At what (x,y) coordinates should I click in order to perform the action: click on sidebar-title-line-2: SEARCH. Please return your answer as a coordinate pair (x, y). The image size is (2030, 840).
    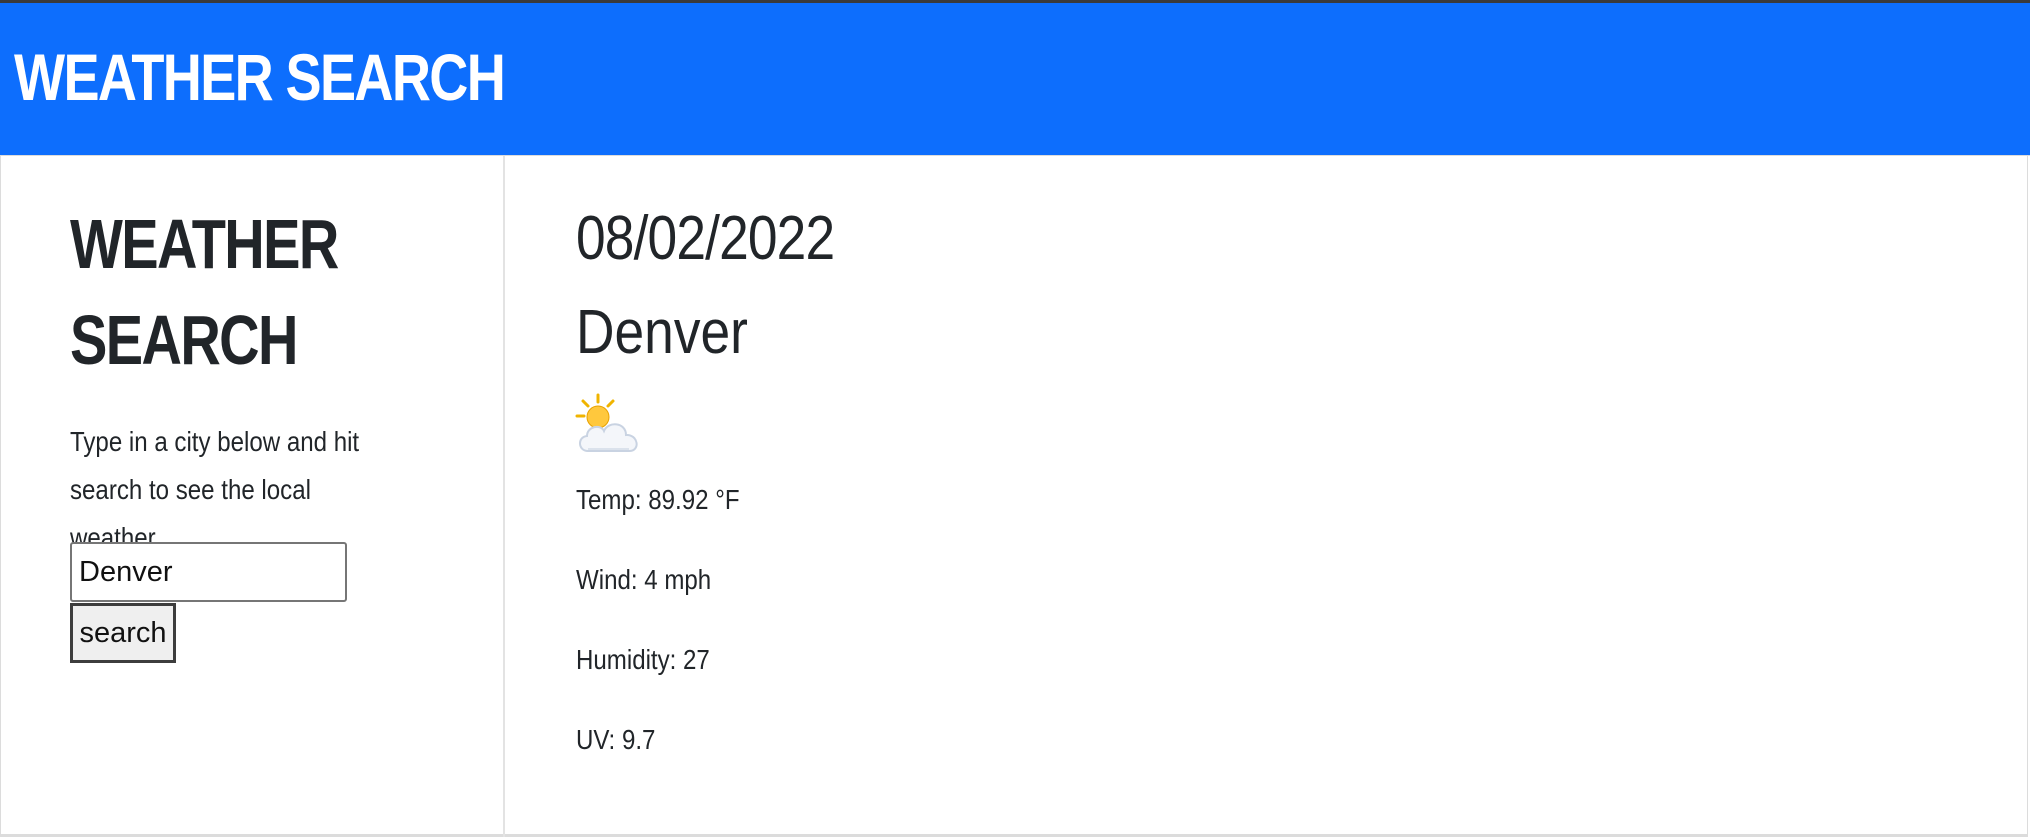
    Looking at the image, I should click on (184, 340).